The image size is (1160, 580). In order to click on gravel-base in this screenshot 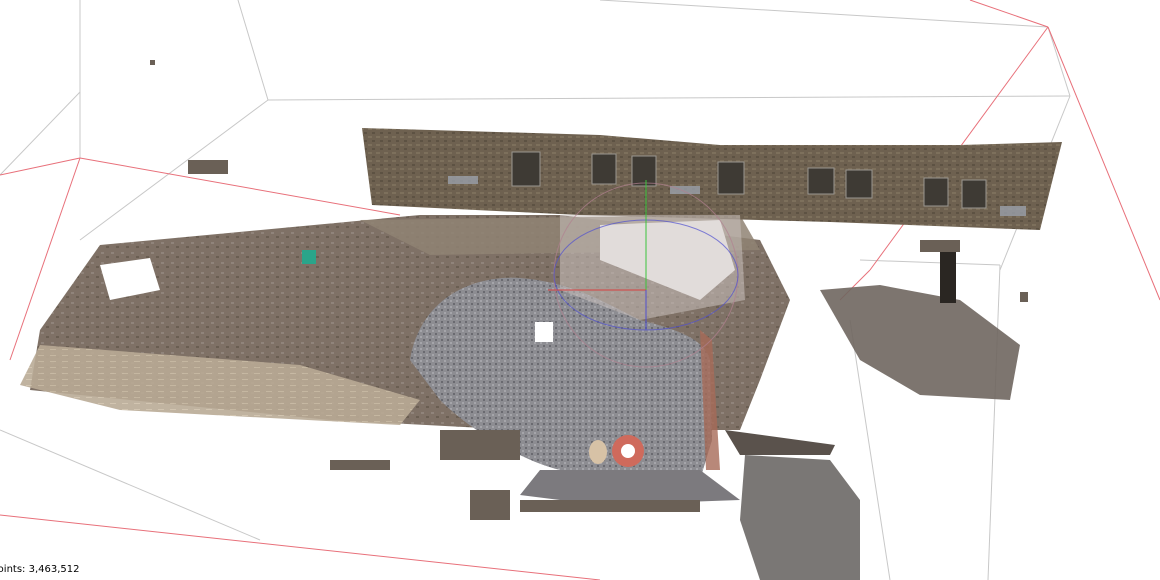, I will do `click(630, 487)`.